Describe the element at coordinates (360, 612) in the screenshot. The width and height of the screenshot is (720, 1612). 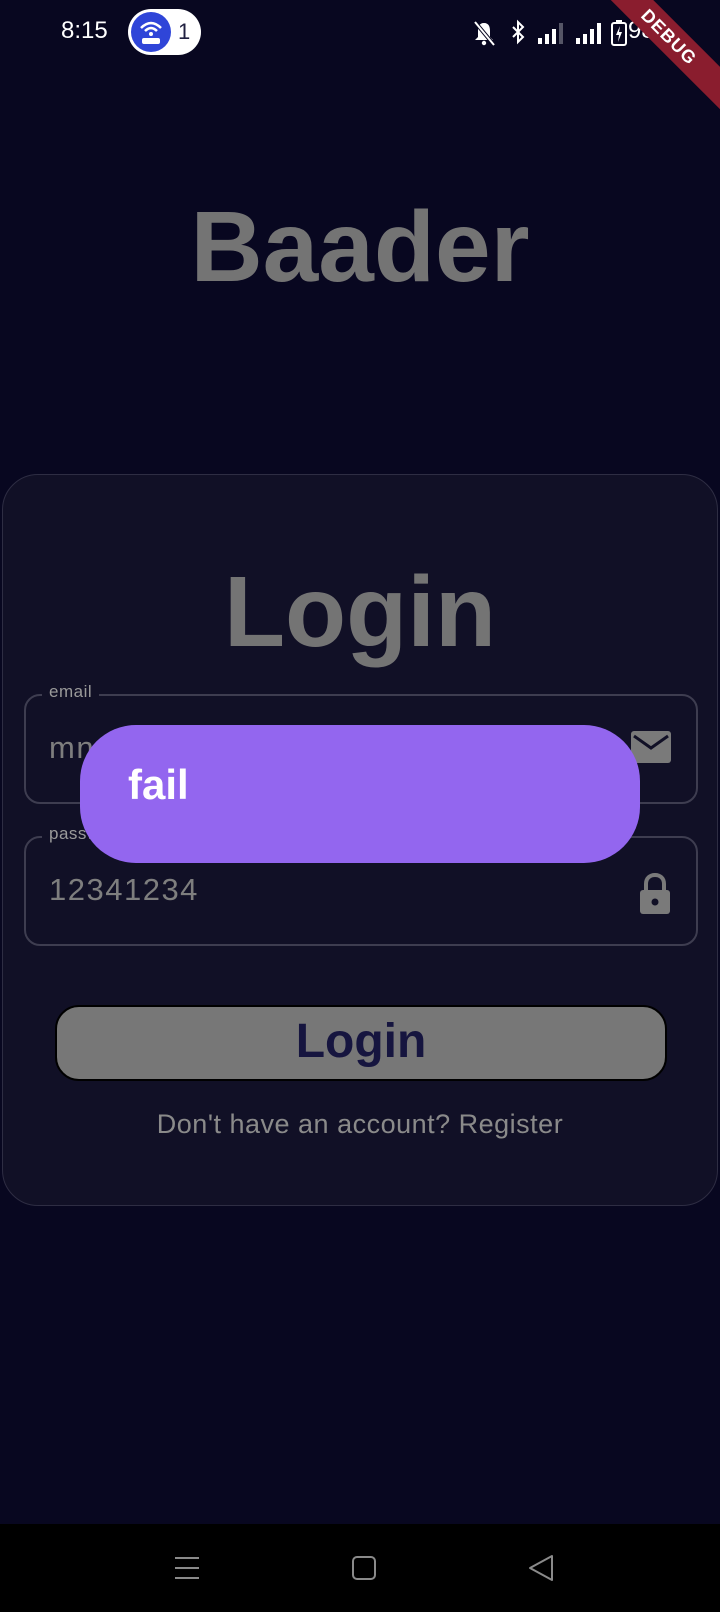
I see `login-heading: Login` at that location.